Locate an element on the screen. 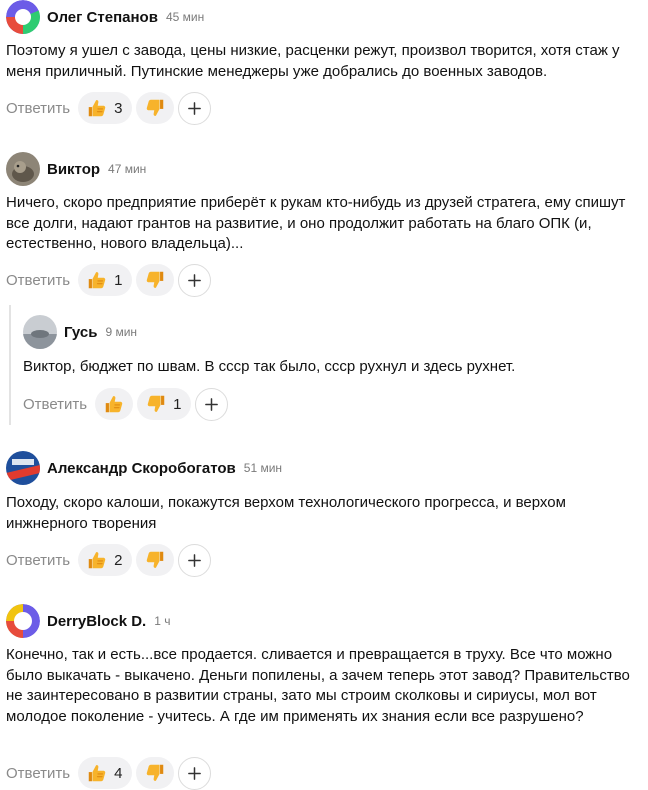 The height and width of the screenshot is (790, 648). comment-time: 1 ч is located at coordinates (162, 621).